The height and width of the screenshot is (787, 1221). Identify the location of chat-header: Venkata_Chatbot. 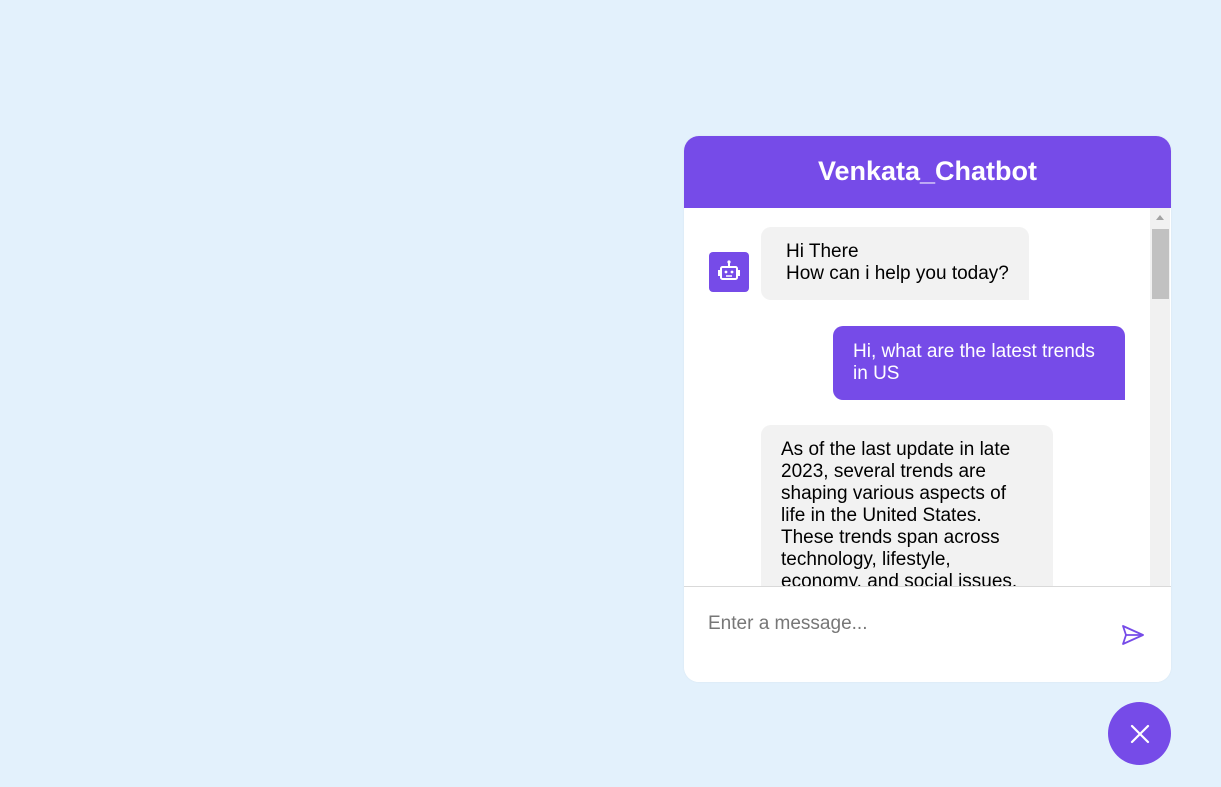
(927, 172).